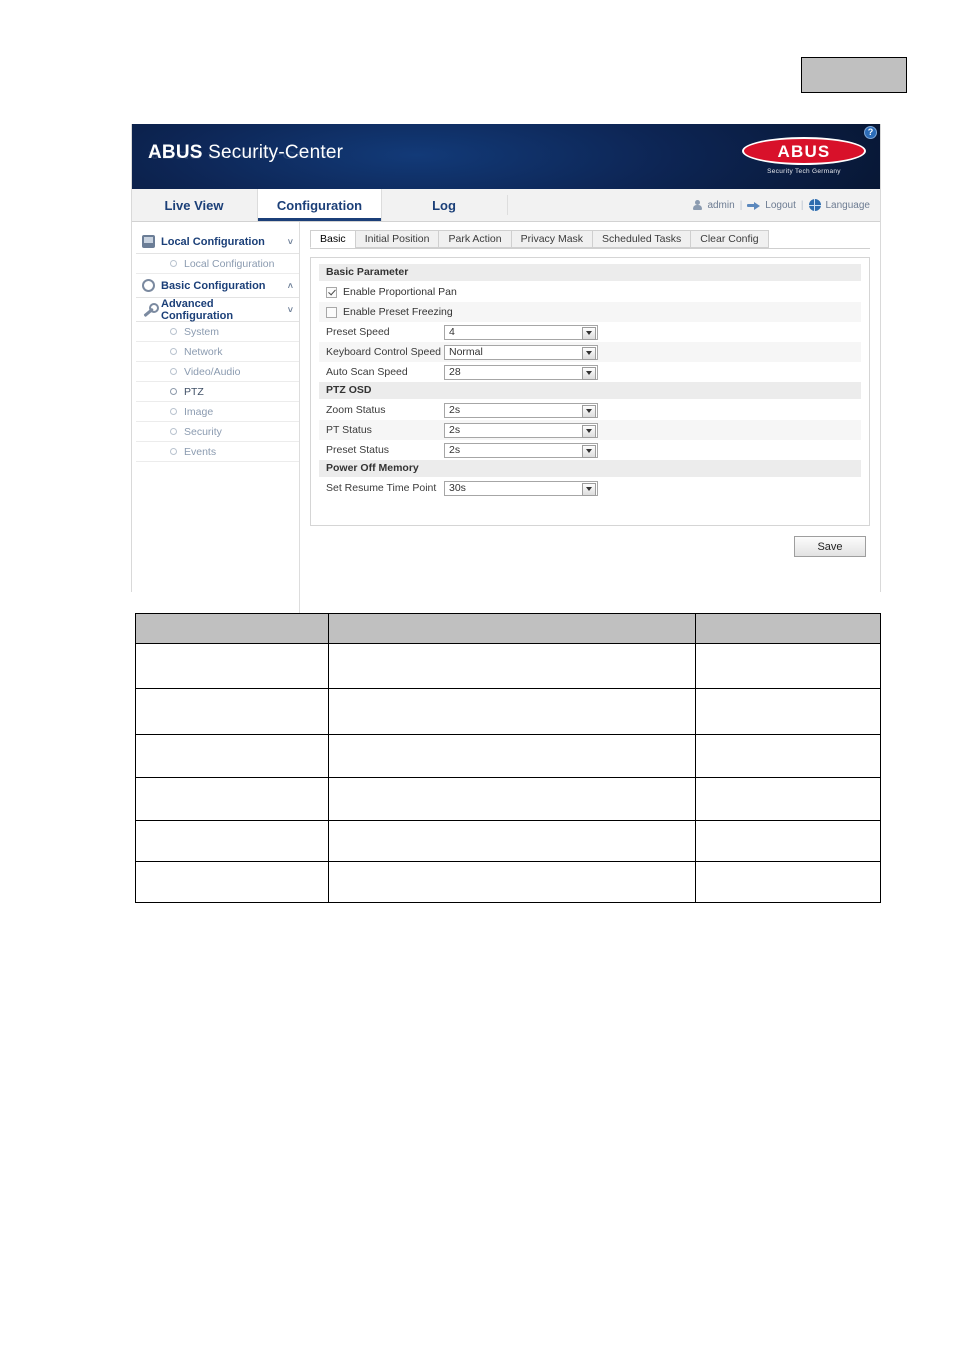 This screenshot has height=1350, width=954. I want to click on preset-status-label: Preset Status, so click(358, 450).